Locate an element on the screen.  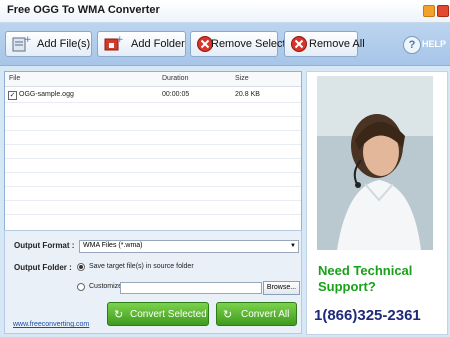
help-label: HELP is located at coordinates (434, 44).